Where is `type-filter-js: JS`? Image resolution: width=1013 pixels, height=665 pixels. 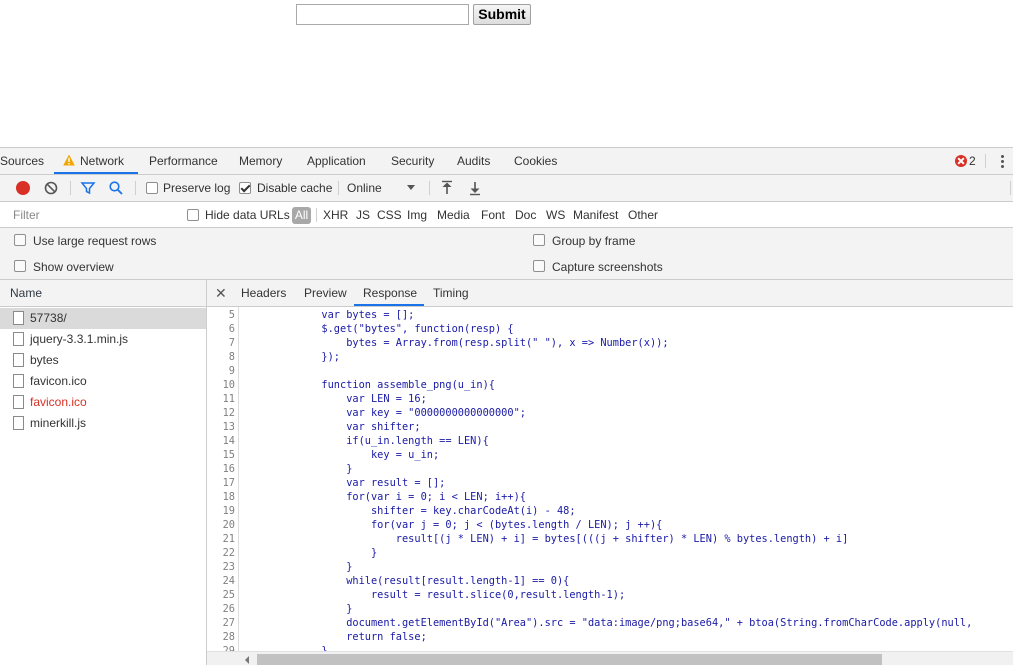 type-filter-js: JS is located at coordinates (363, 215).